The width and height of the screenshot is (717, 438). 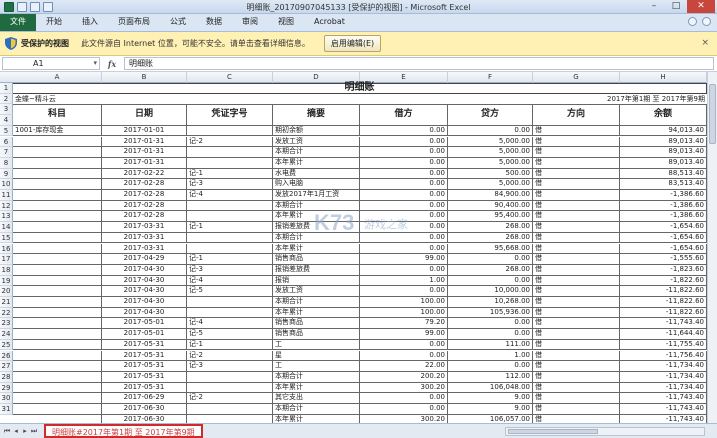 What do you see at coordinates (490, 345) in the screenshot?
I see `table-cell-col-f: 111.00` at bounding box center [490, 345].